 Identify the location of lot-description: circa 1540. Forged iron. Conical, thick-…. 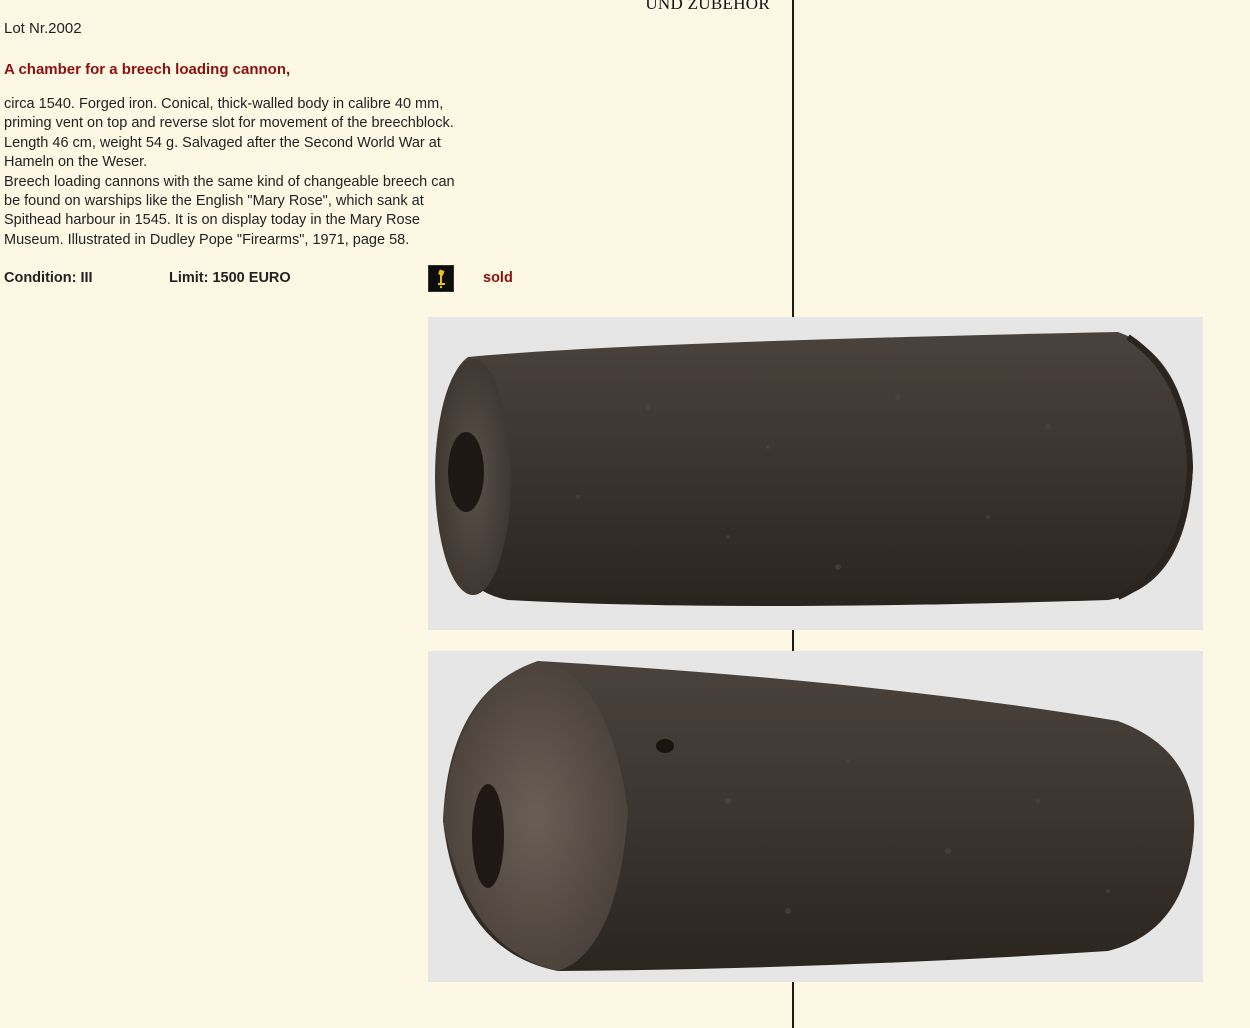
(256, 172).